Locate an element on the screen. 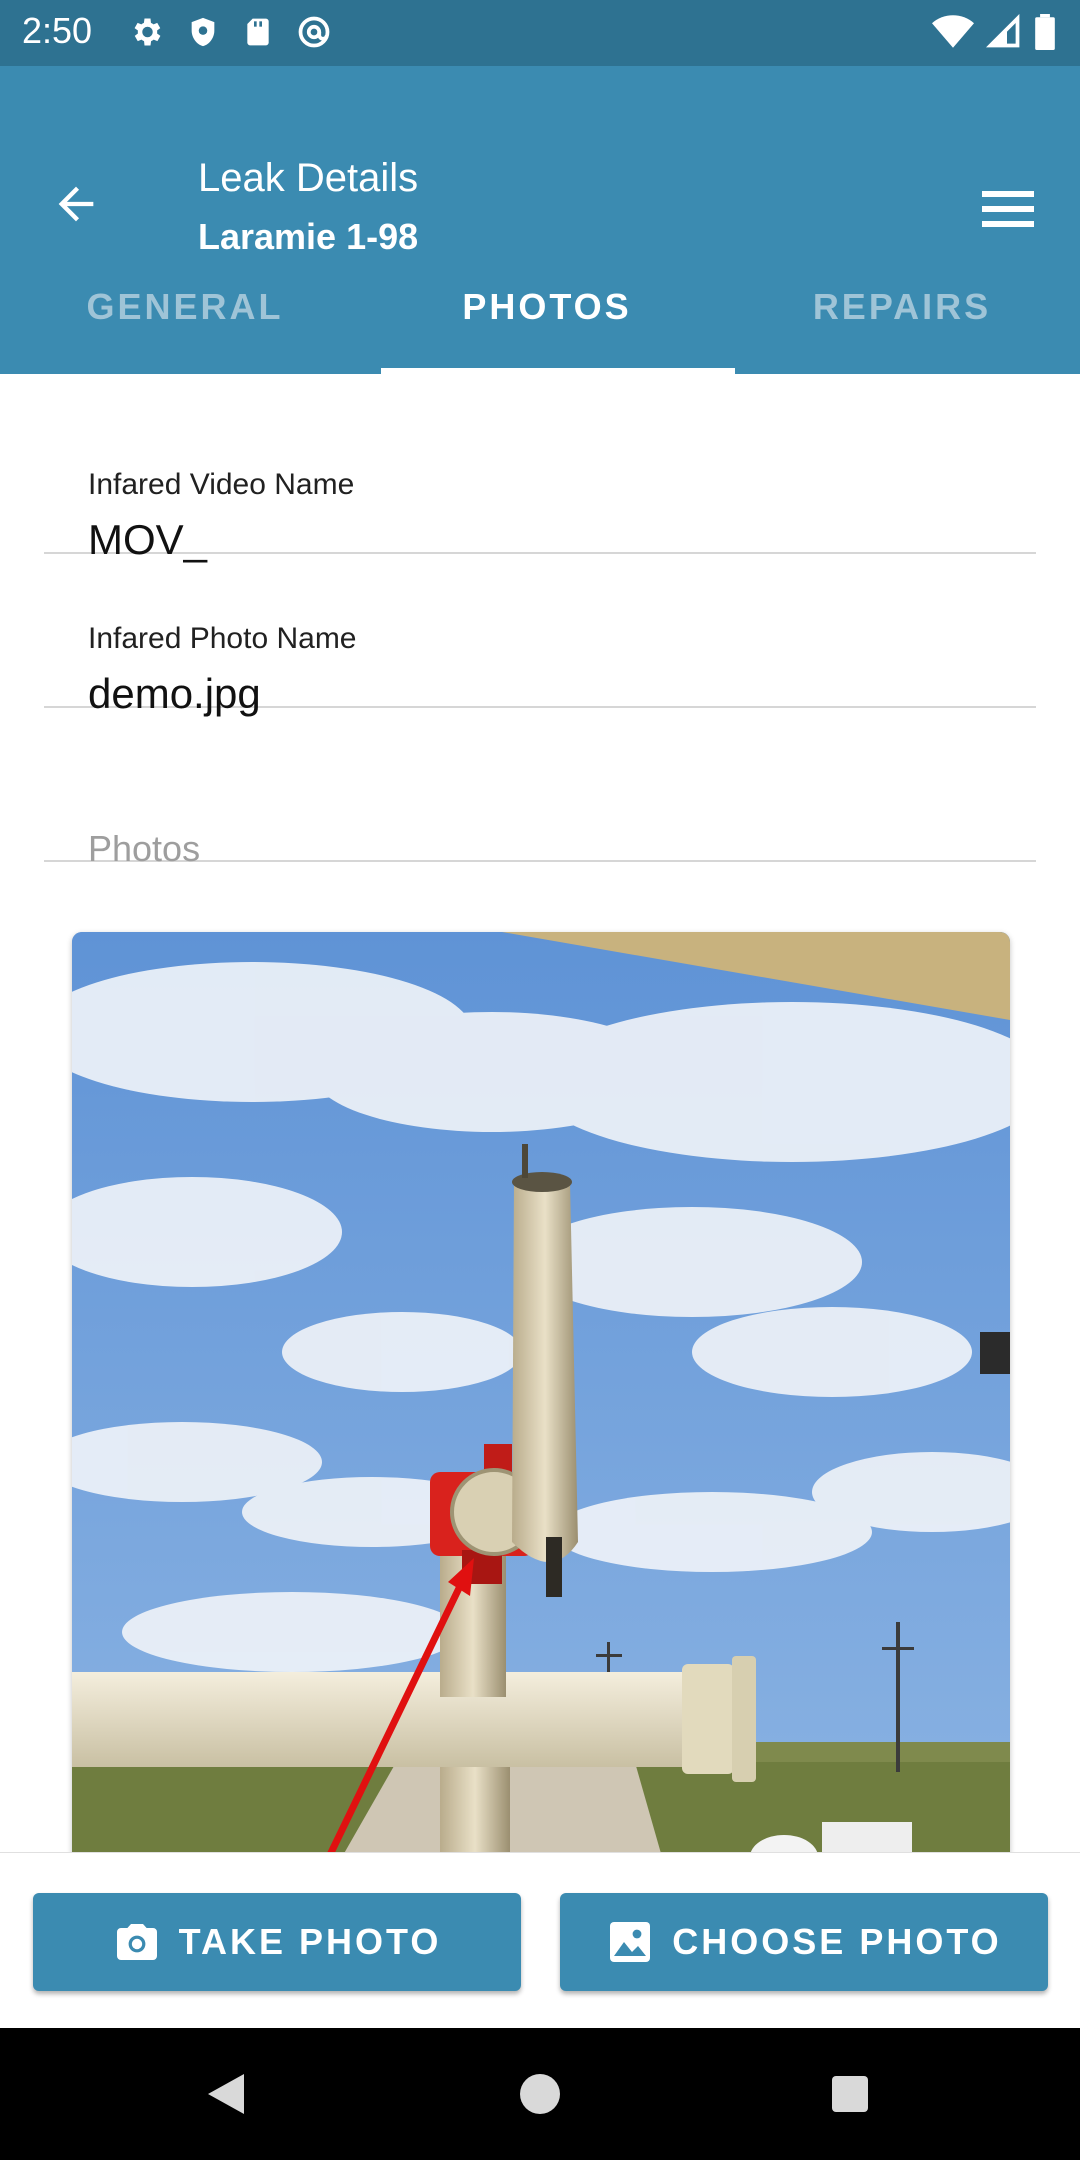 The width and height of the screenshot is (1080, 2160). tab-repairs: REPAIRS is located at coordinates (902, 307).